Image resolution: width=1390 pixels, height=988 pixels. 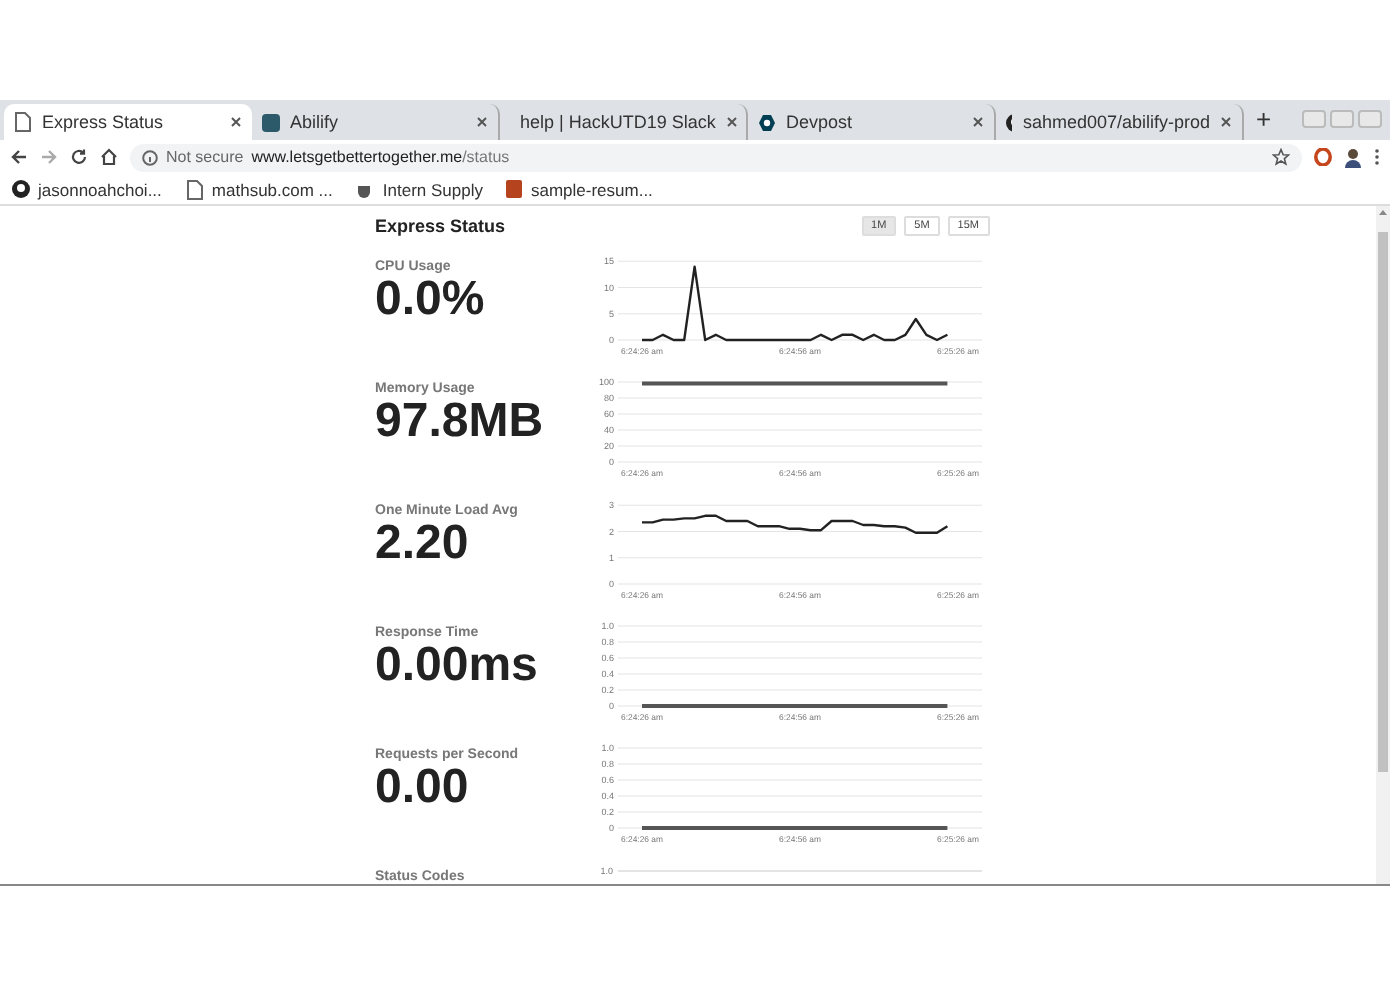 I want to click on hexagon-icon, so click(x=767, y=122).